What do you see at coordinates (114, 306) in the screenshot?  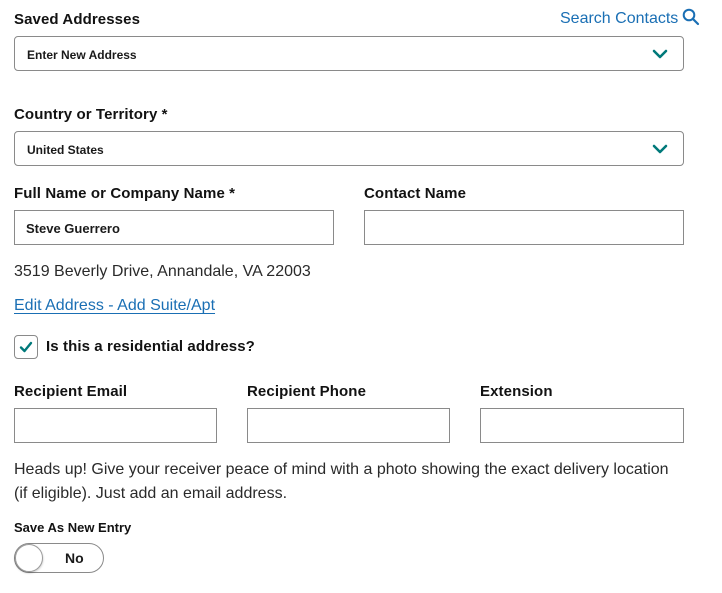 I see `edit-address-link: Edit Address - Add Suite/Apt` at bounding box center [114, 306].